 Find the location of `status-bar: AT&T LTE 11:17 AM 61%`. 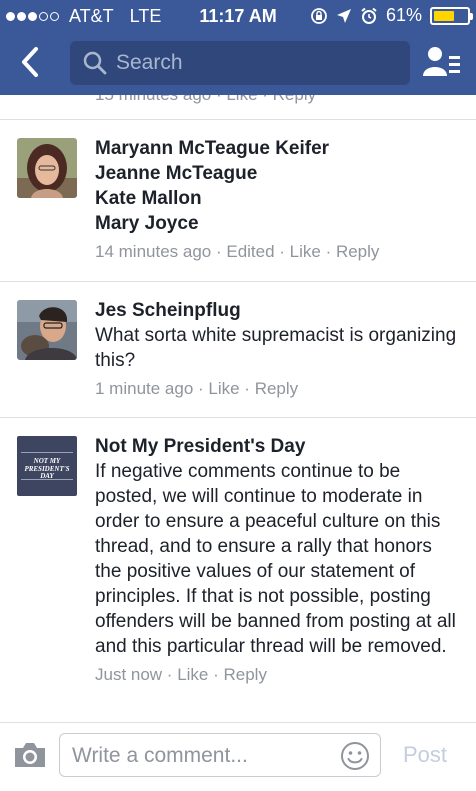

status-bar: AT&T LTE 11:17 AM 61% is located at coordinates (238, 16).